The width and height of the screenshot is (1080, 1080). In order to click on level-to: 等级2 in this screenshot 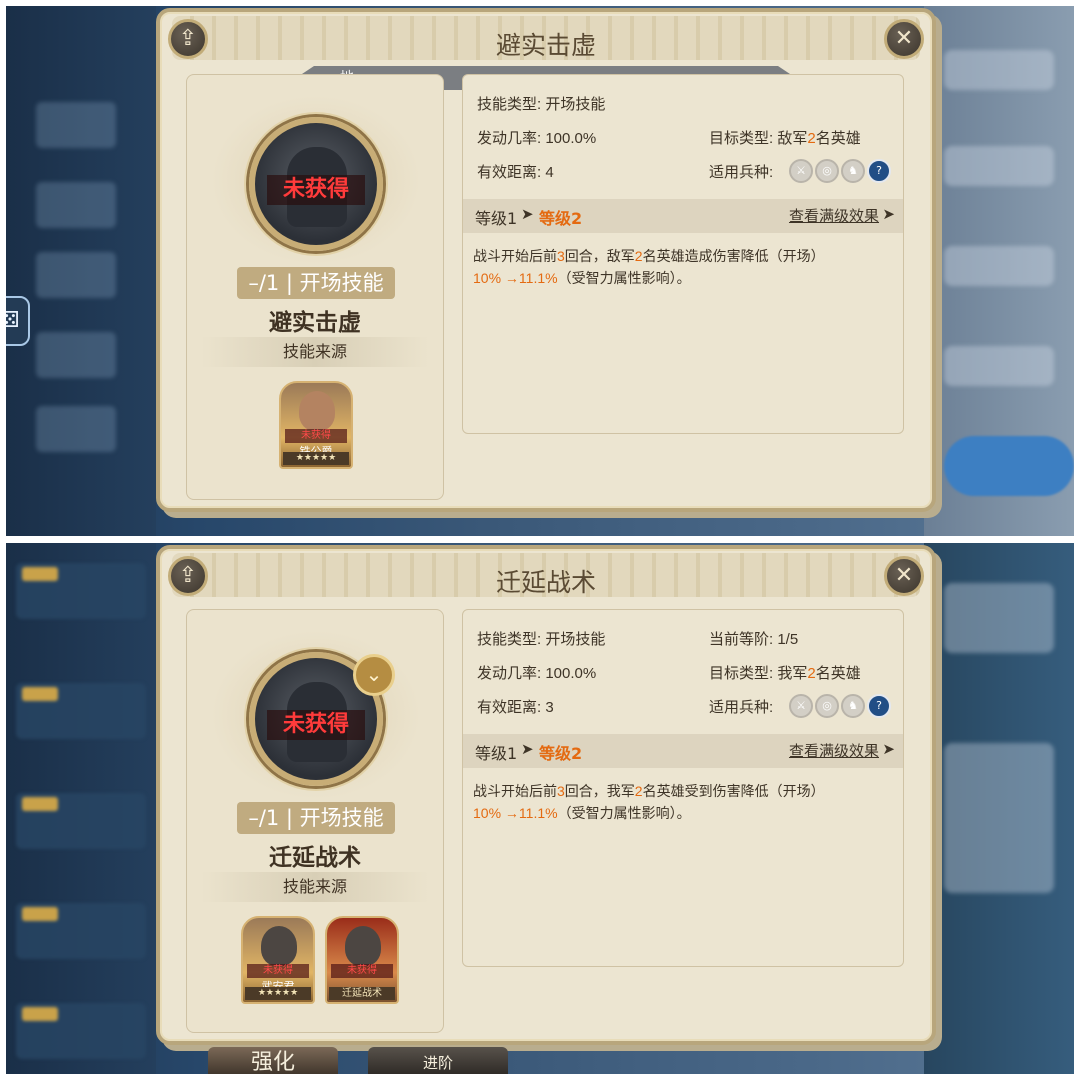, I will do `click(561, 218)`.